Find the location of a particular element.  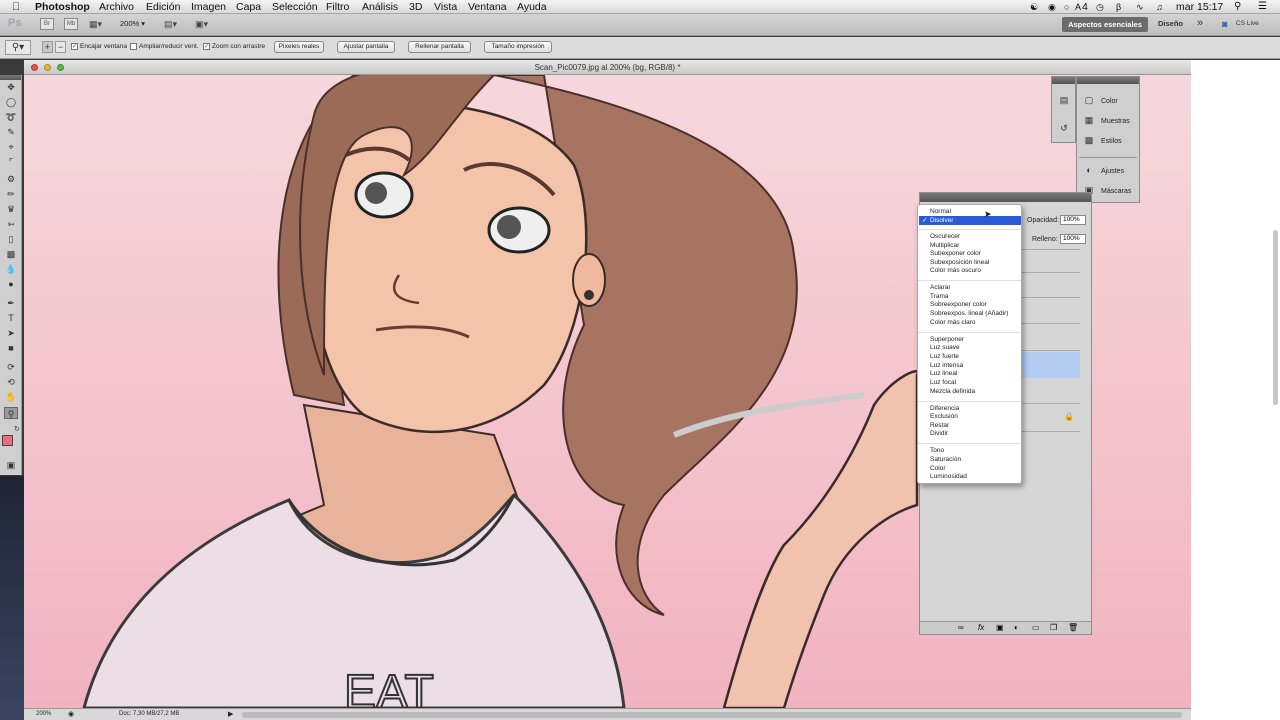

brush-tool-icon: ✏ is located at coordinates (11, 194).